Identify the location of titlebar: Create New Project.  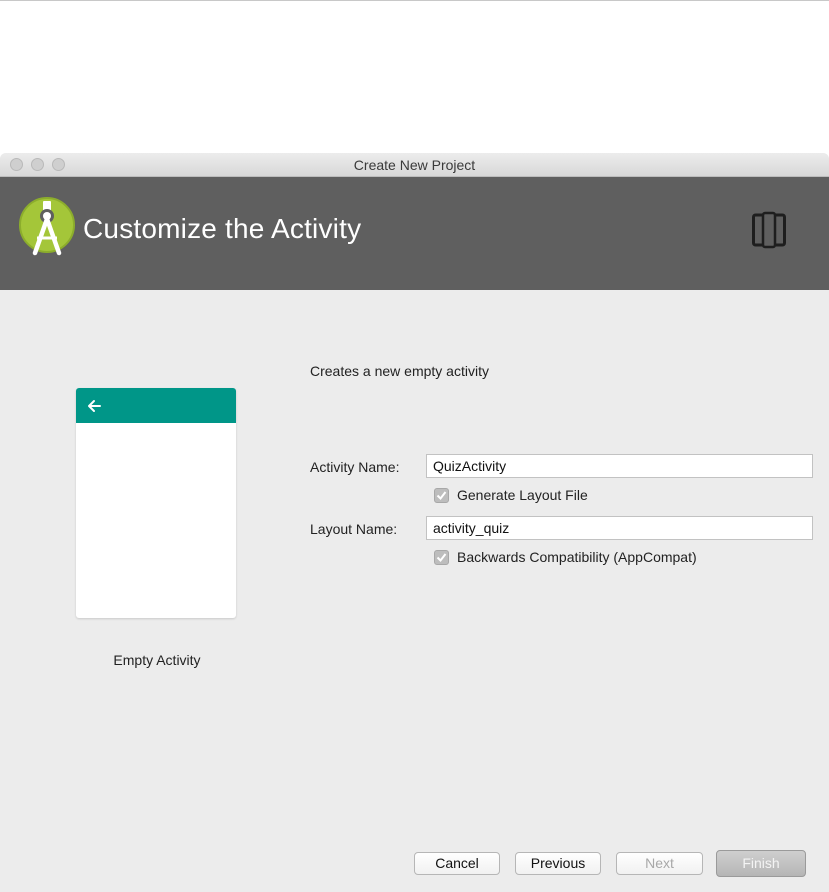
(414, 165).